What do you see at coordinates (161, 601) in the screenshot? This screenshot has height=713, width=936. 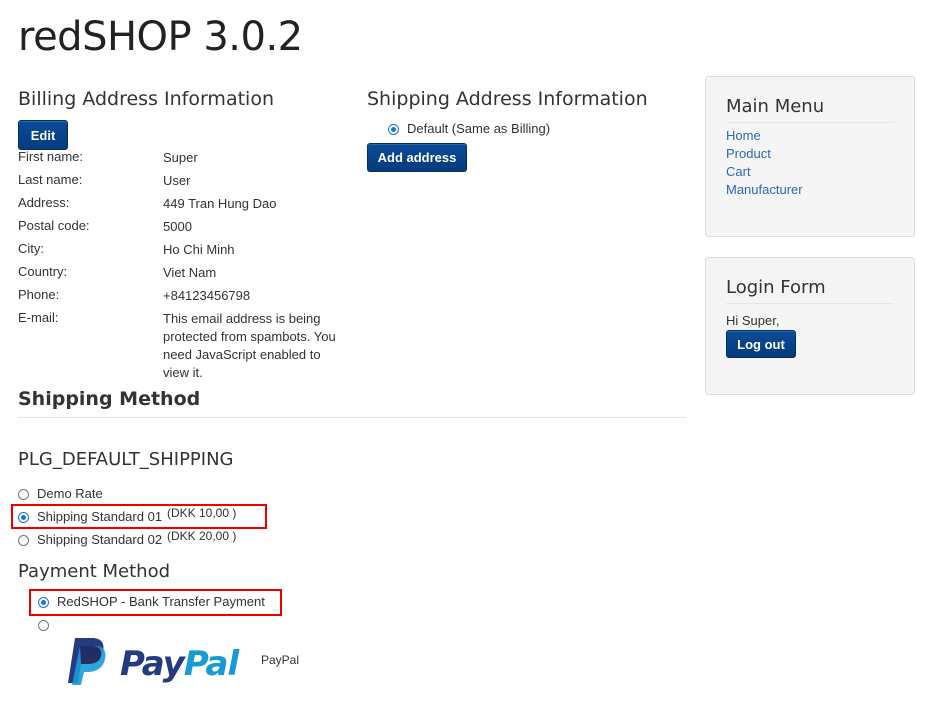 I see `payment-option-label: RedSHOP - Bank Transfer Payment` at bounding box center [161, 601].